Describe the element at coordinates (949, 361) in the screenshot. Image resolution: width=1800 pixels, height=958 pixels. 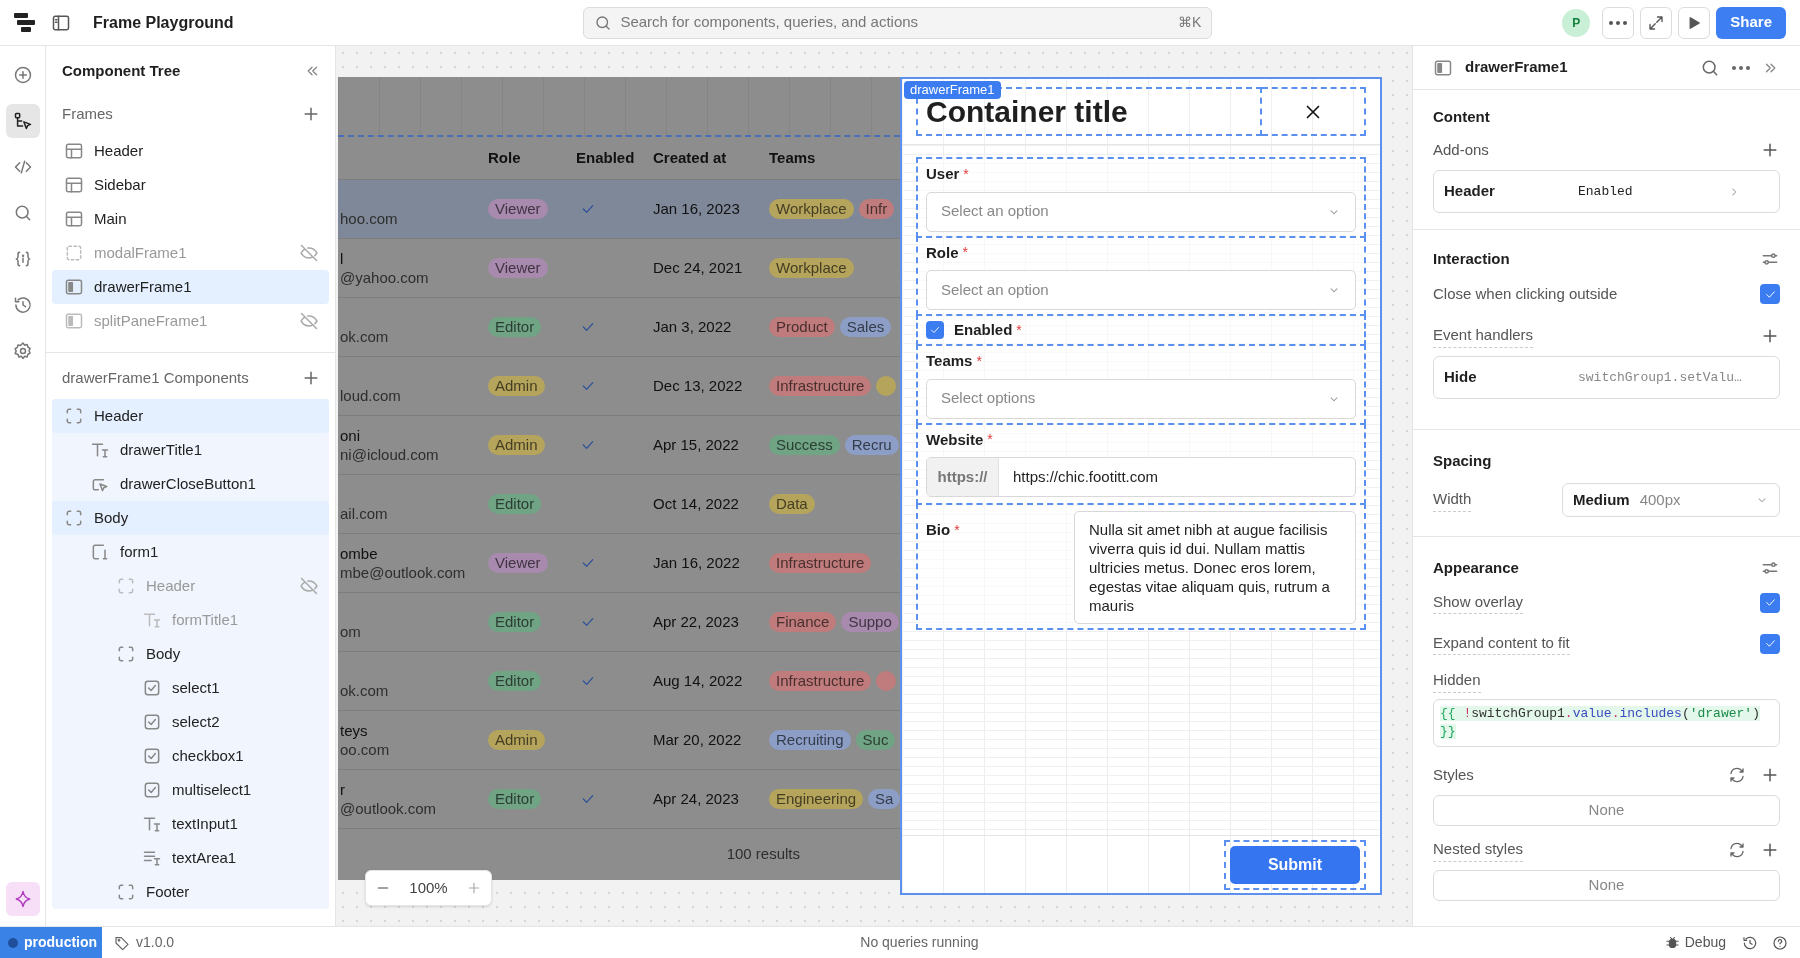
I see `field-label: Teams` at that location.